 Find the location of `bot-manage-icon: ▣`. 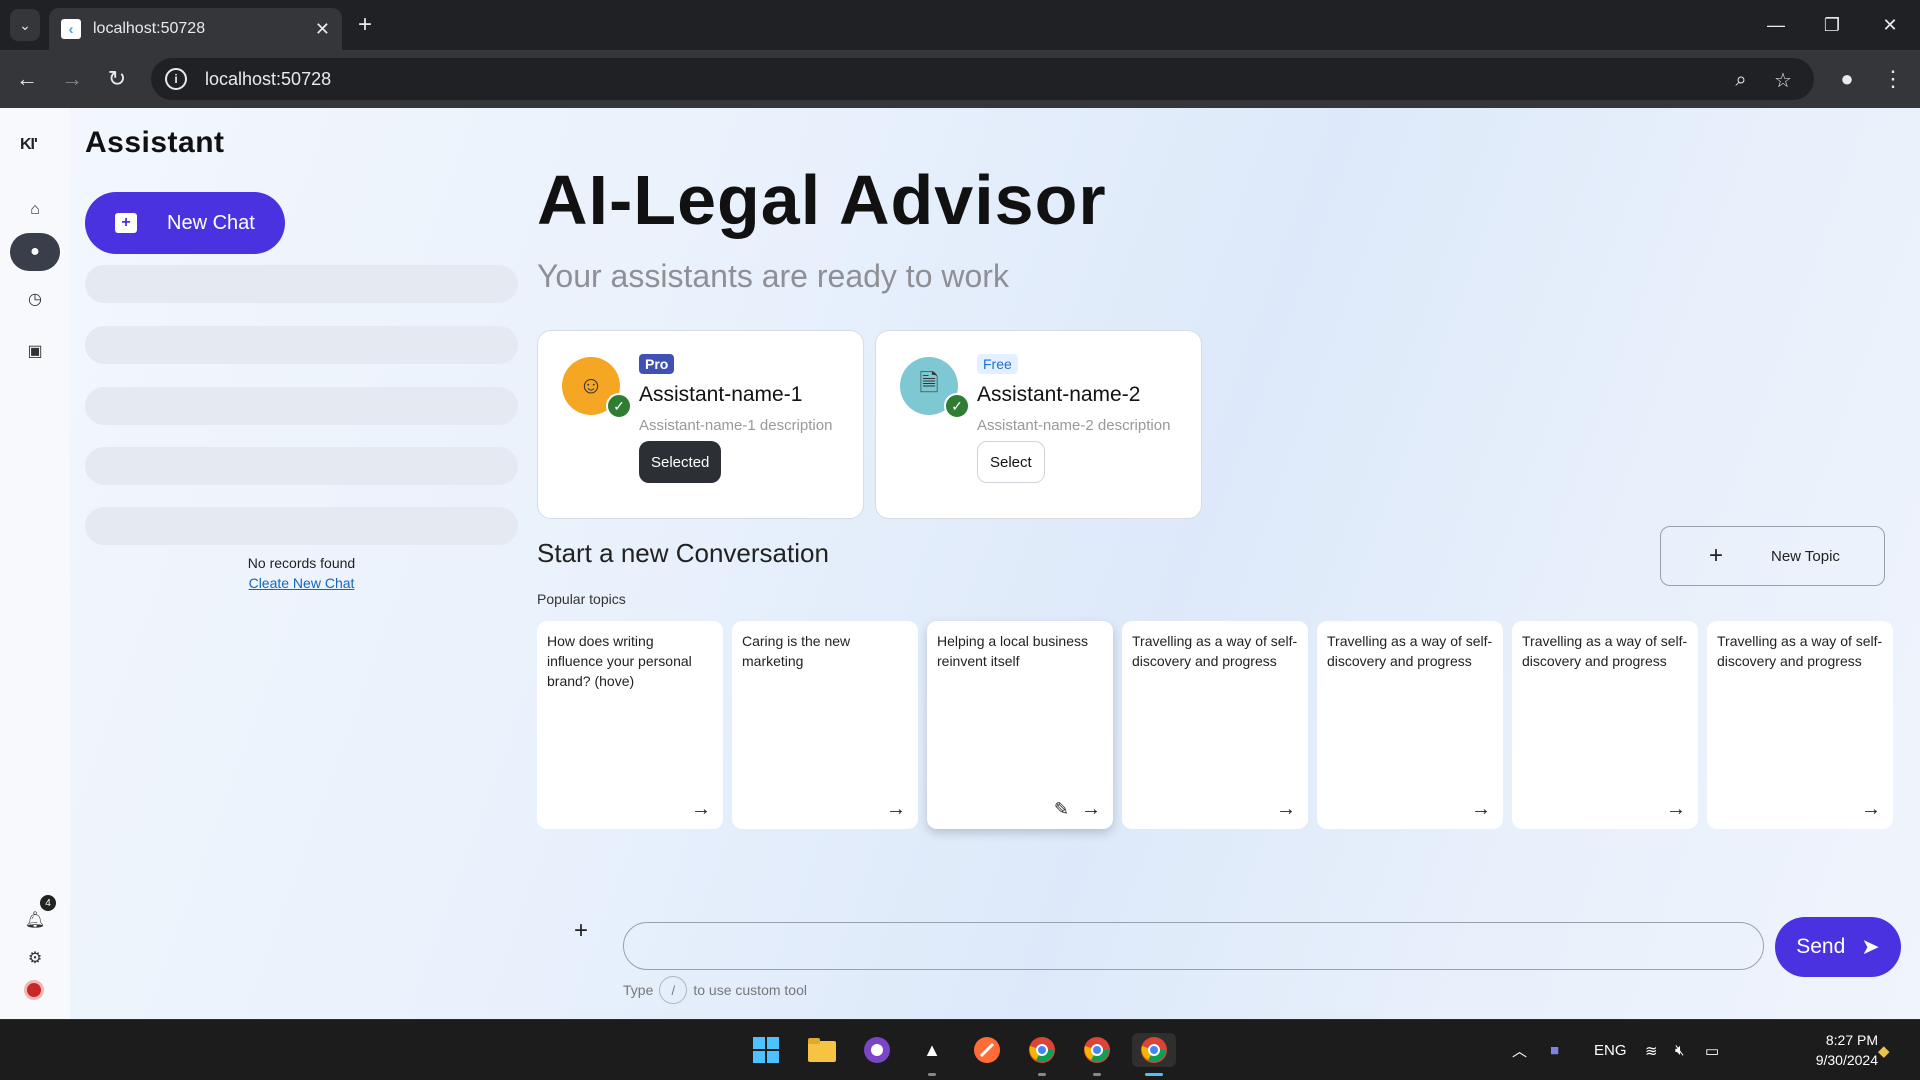

bot-manage-icon: ▣ is located at coordinates (35, 351).